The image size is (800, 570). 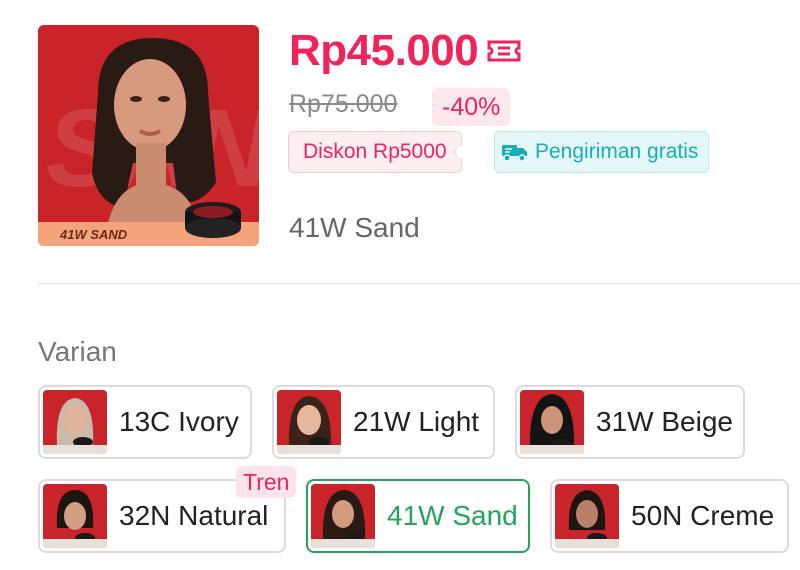 What do you see at coordinates (375, 151) in the screenshot?
I see `discount-coupon-label: Diskon Rp5000` at bounding box center [375, 151].